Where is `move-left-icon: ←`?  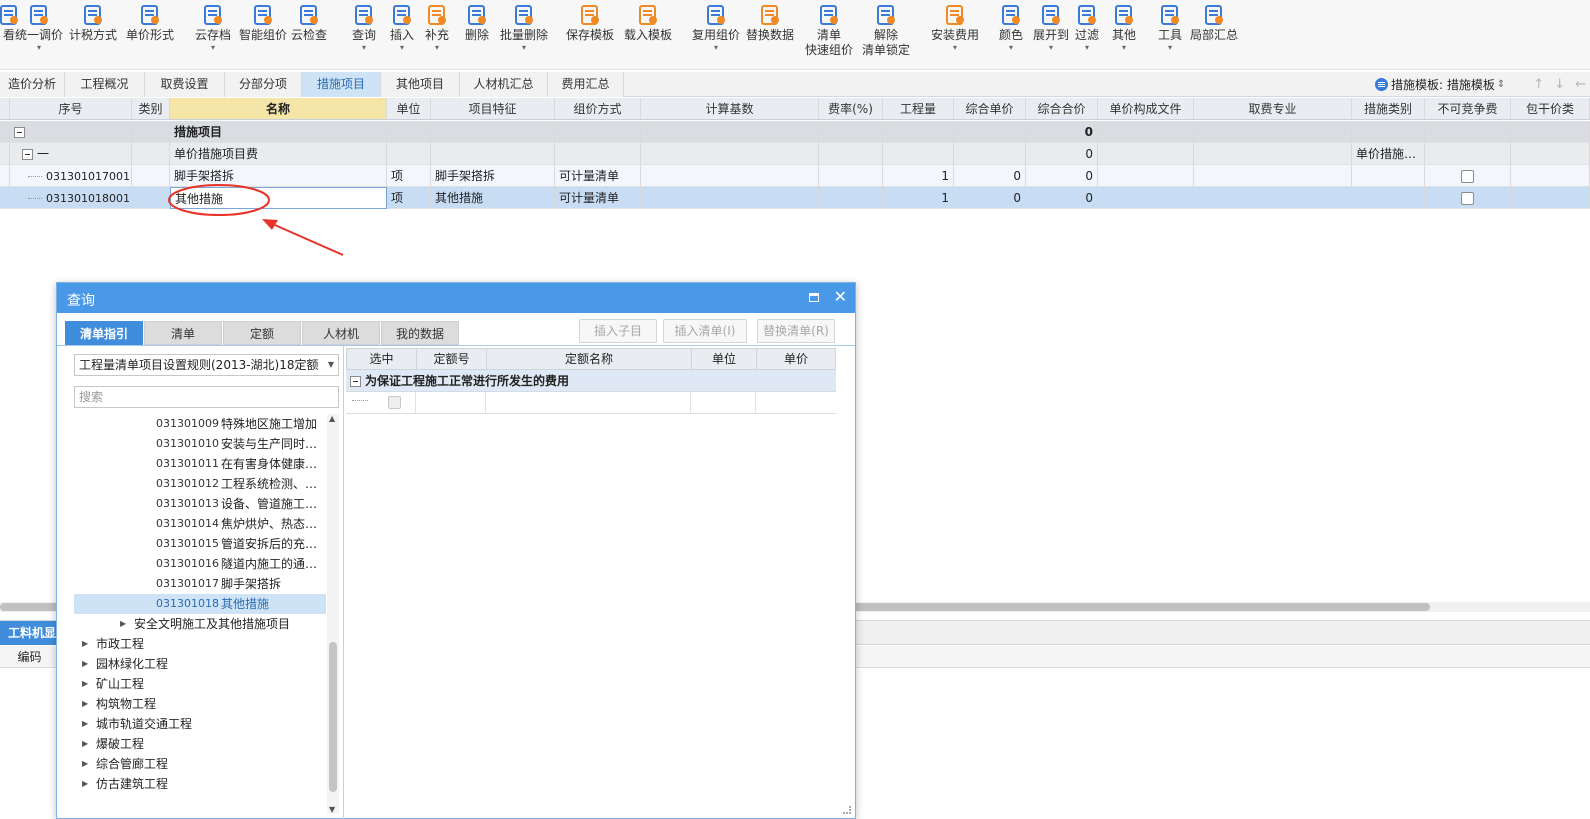
move-left-icon: ← is located at coordinates (1580, 84).